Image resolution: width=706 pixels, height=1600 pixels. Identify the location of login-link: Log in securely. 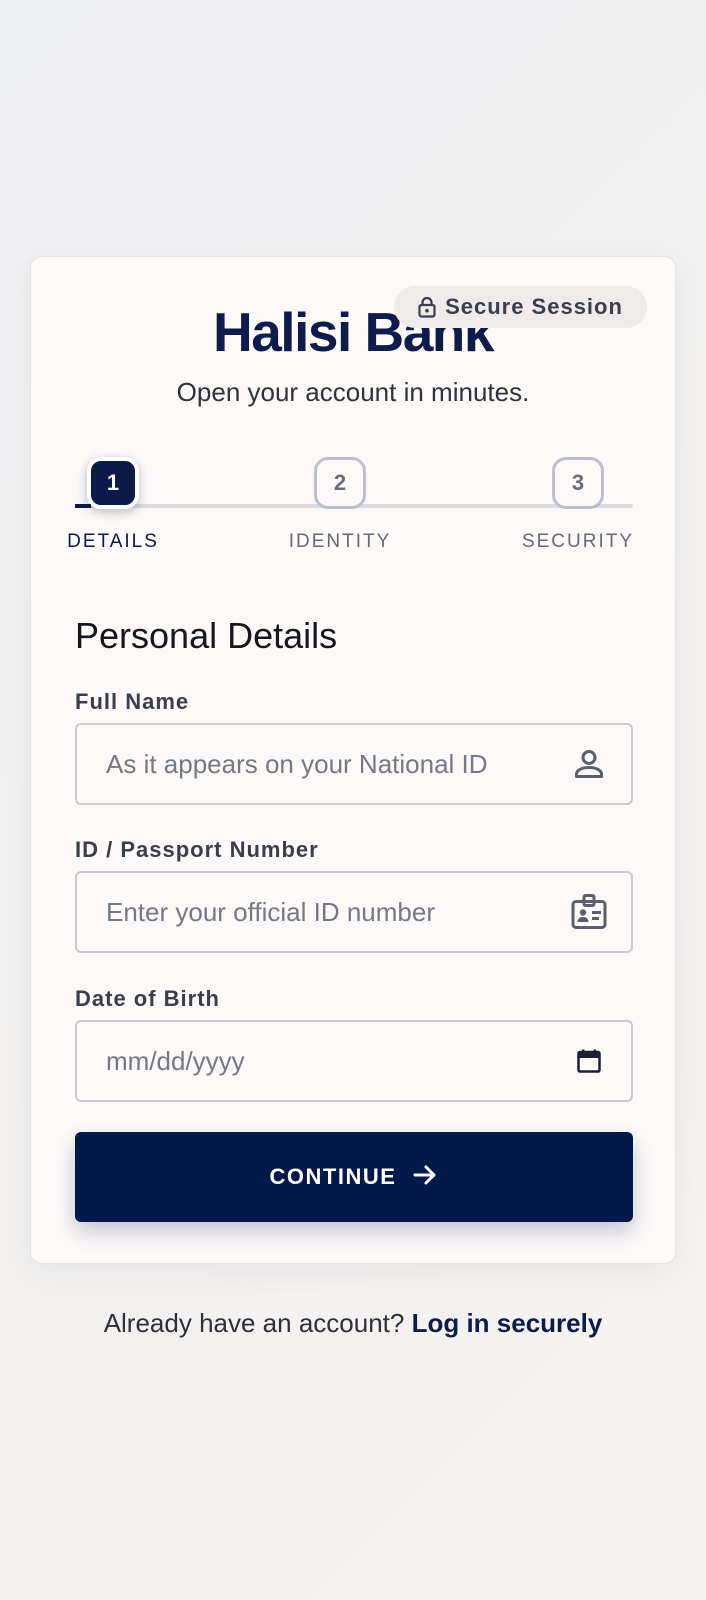
(507, 1323).